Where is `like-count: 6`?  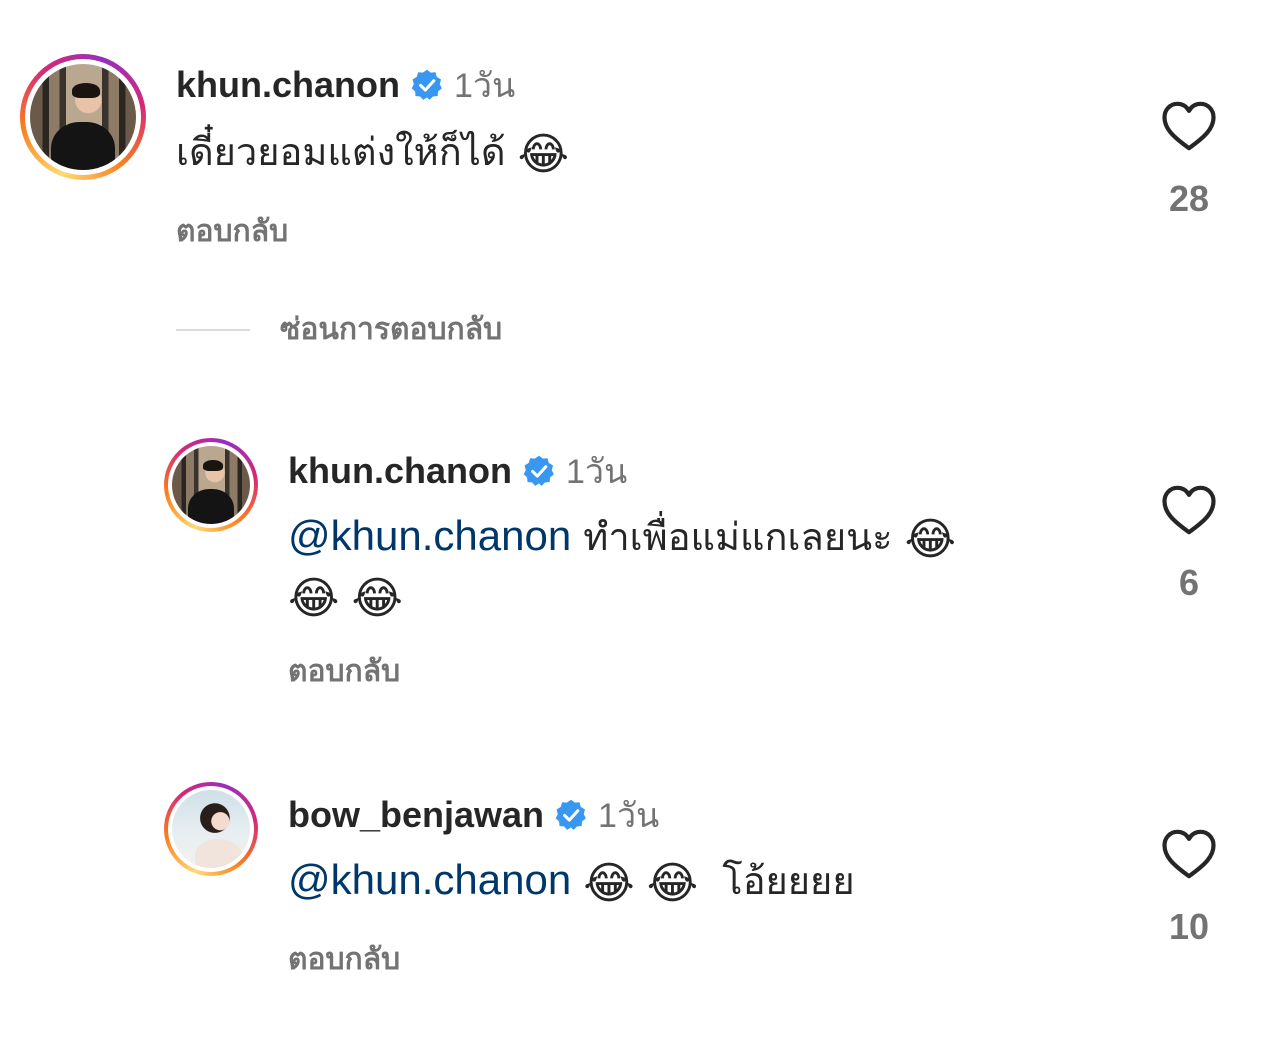 like-count: 6 is located at coordinates (1189, 582).